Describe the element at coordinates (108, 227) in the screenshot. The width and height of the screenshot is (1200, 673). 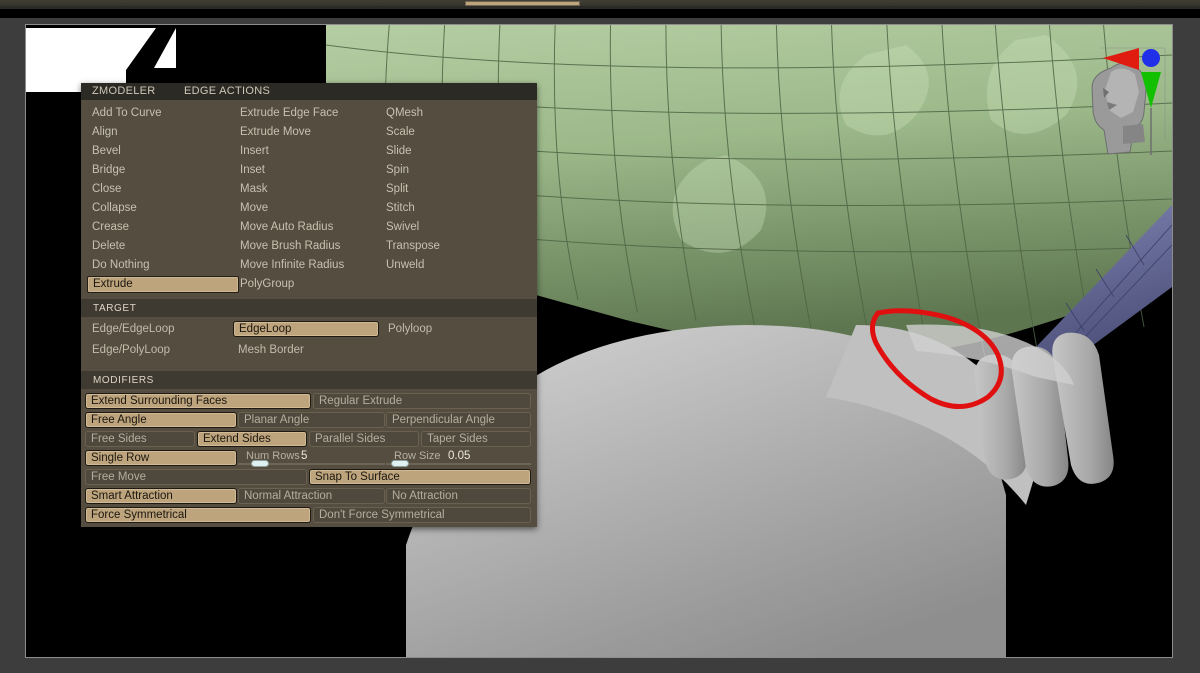
I see `action-crease: Crease` at that location.